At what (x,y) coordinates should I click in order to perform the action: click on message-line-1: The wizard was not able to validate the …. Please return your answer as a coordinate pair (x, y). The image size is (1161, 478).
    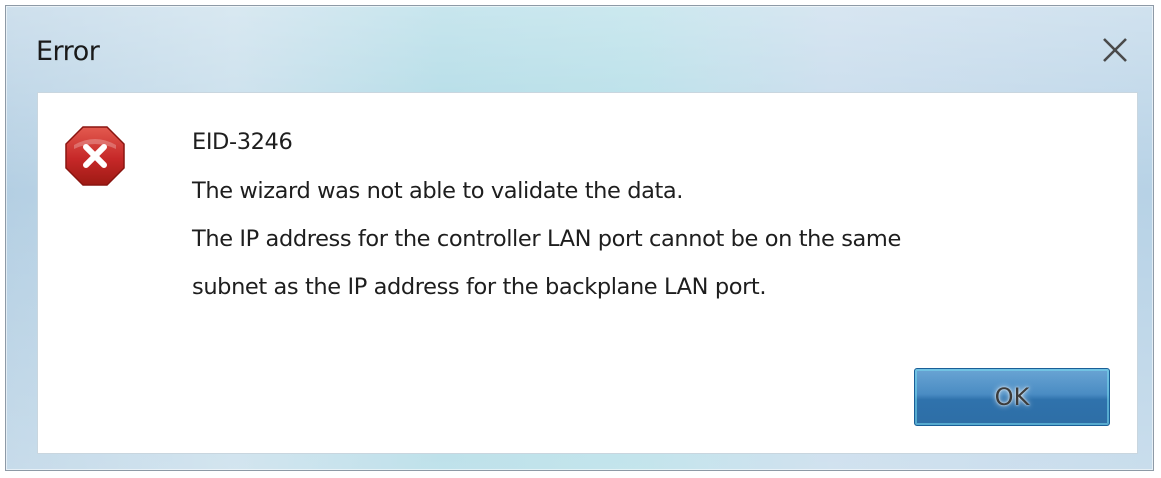
    Looking at the image, I should click on (438, 191).